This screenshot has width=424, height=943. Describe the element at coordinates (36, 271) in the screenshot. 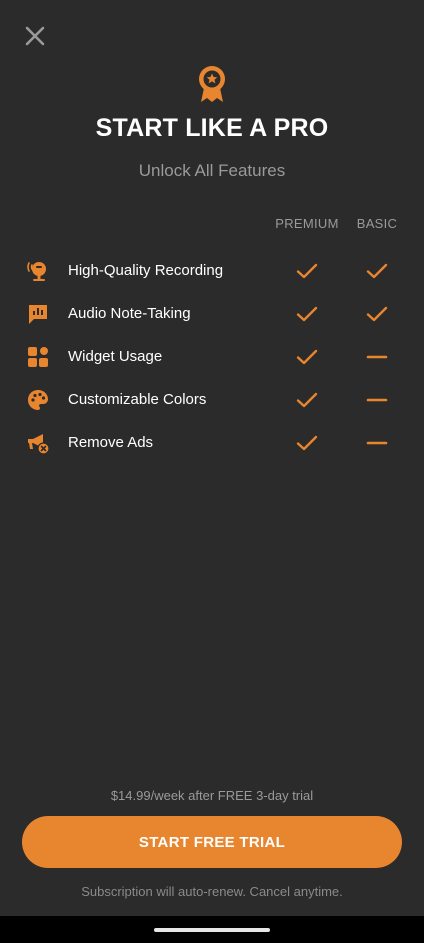

I see `microphone-icon` at that location.